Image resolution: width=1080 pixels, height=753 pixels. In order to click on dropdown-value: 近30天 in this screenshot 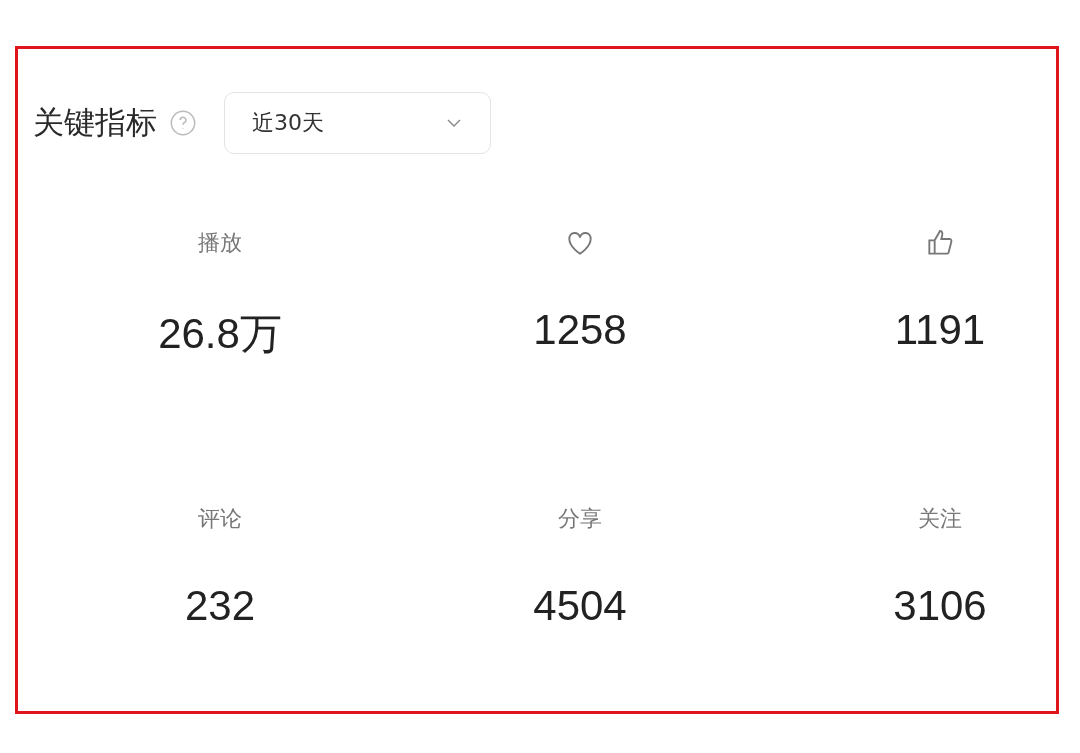, I will do `click(288, 123)`.